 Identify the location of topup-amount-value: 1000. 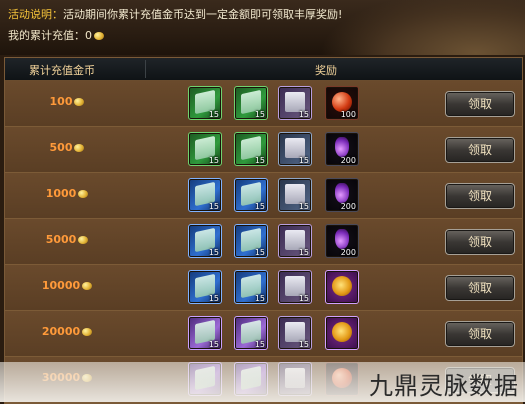
(61, 193).